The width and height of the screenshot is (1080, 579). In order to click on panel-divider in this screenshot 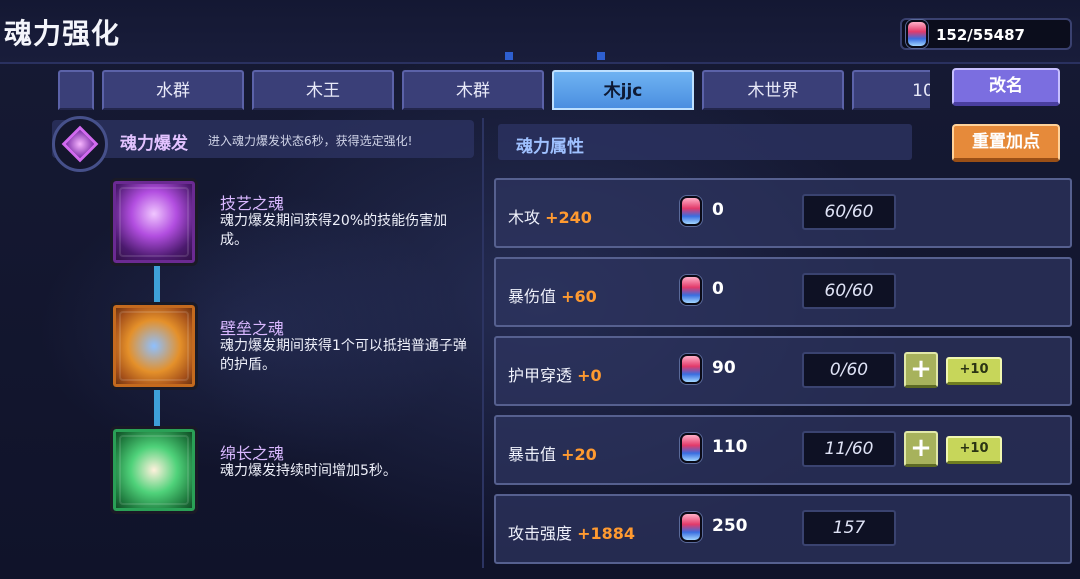, I will do `click(483, 343)`.